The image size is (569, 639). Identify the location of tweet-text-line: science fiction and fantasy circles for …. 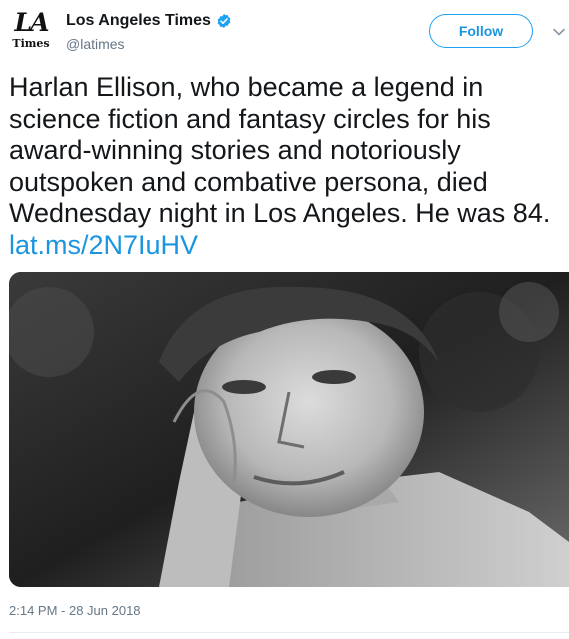
(250, 118).